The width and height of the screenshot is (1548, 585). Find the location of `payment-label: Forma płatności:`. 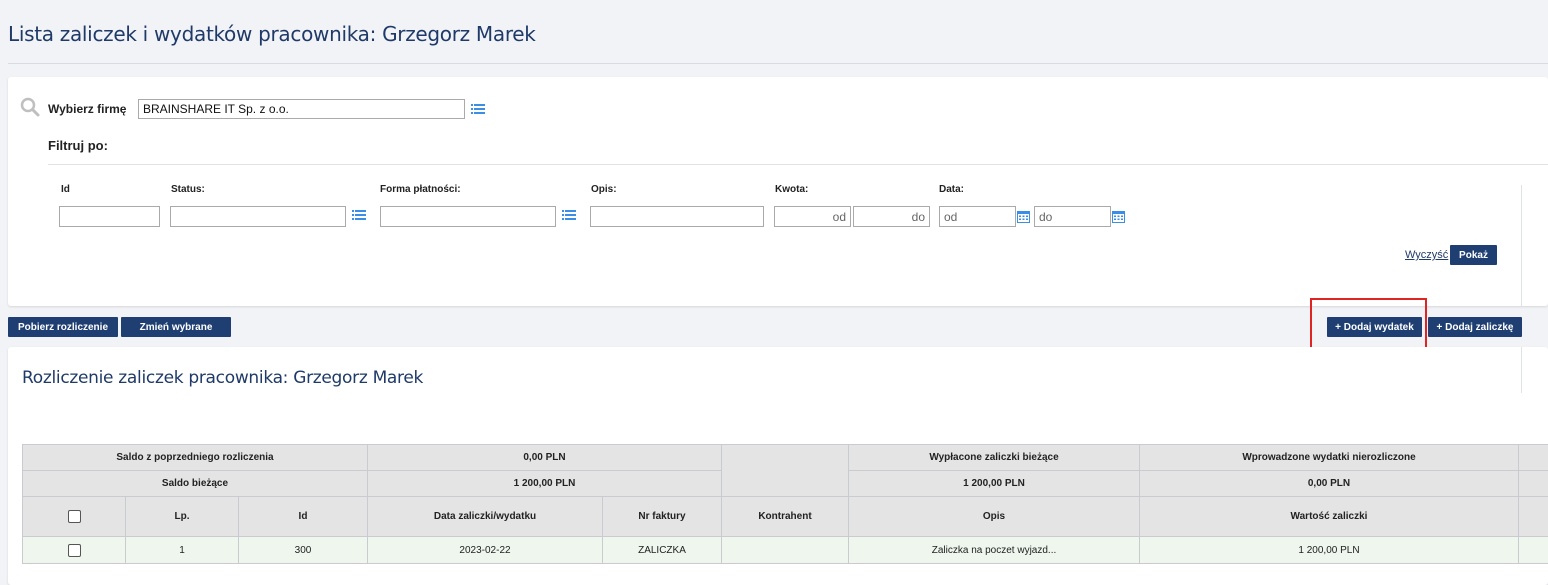

payment-label: Forma płatności: is located at coordinates (420, 189).